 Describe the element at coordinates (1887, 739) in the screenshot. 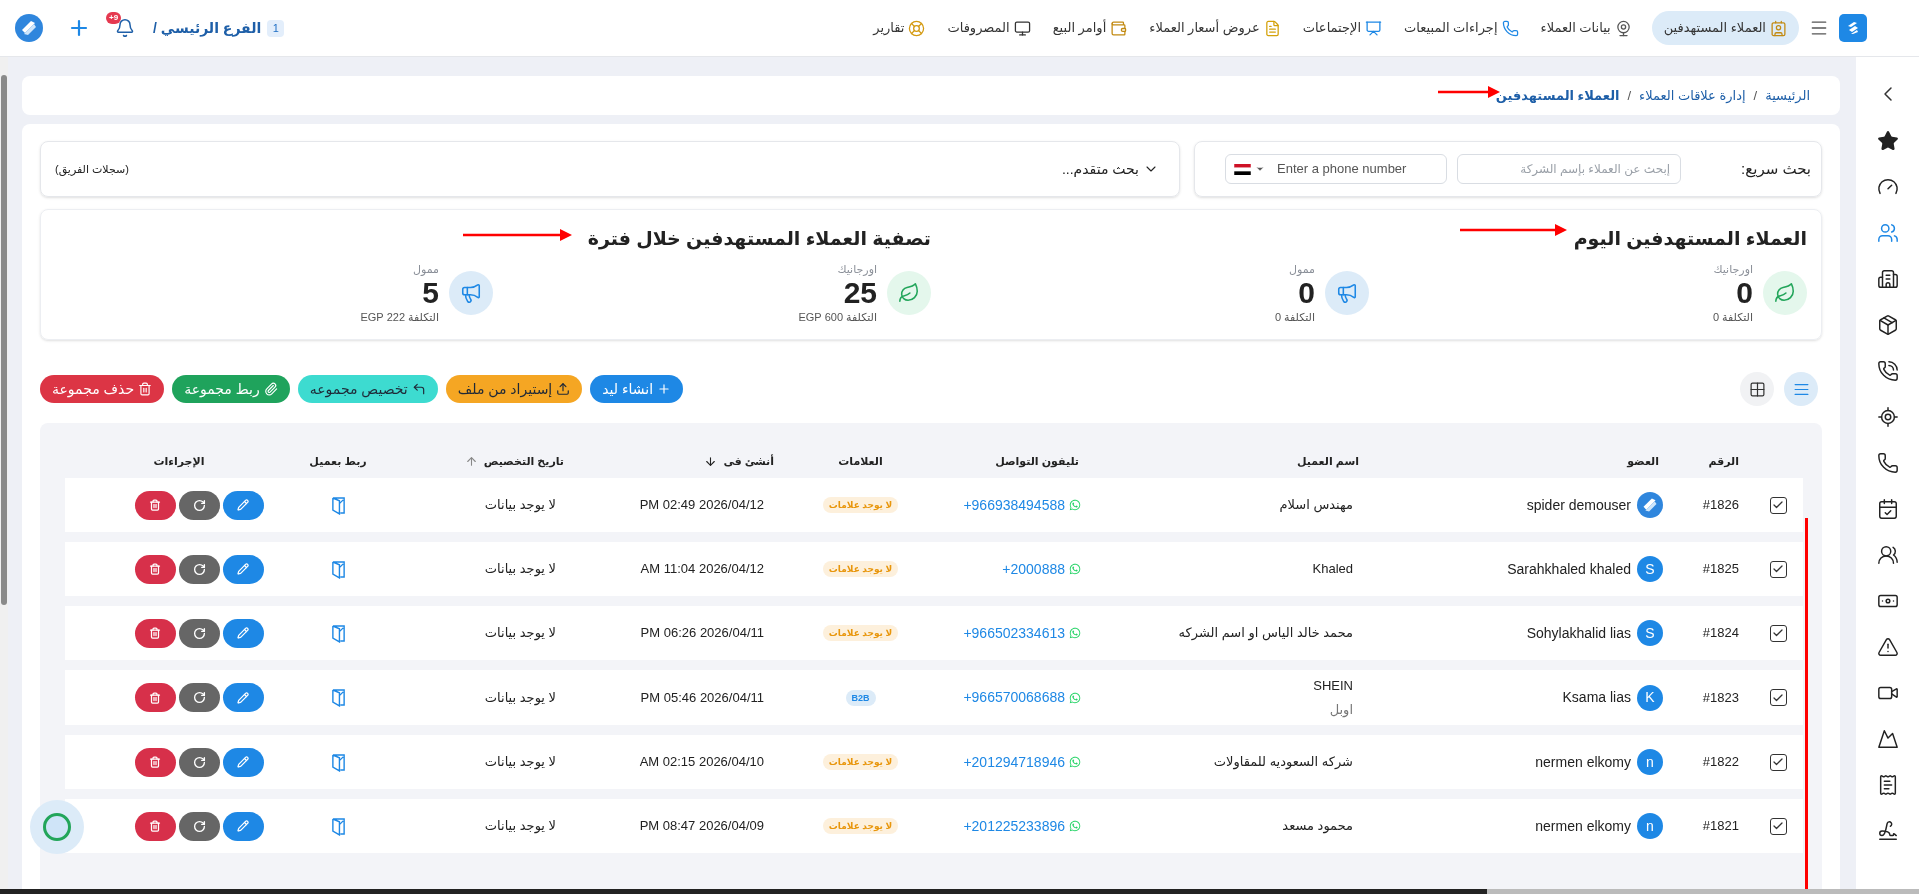

I see `mountain-icon` at that location.